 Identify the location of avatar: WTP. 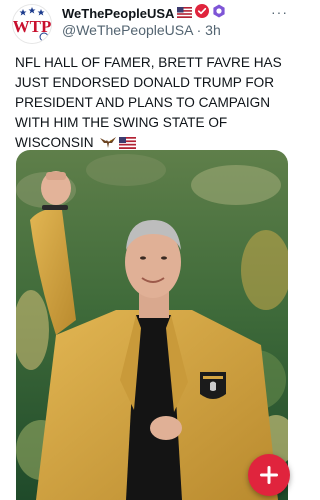
(32, 24).